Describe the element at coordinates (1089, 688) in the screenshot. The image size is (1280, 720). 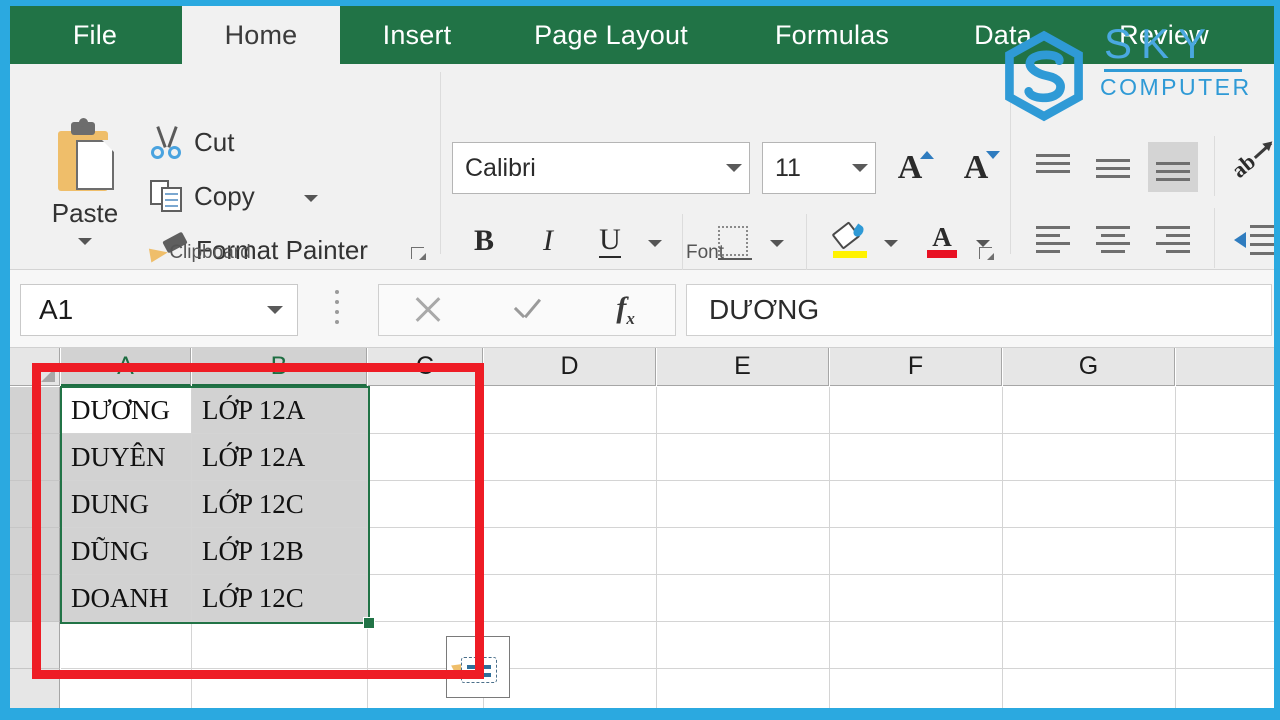
I see `cell-g7` at that location.